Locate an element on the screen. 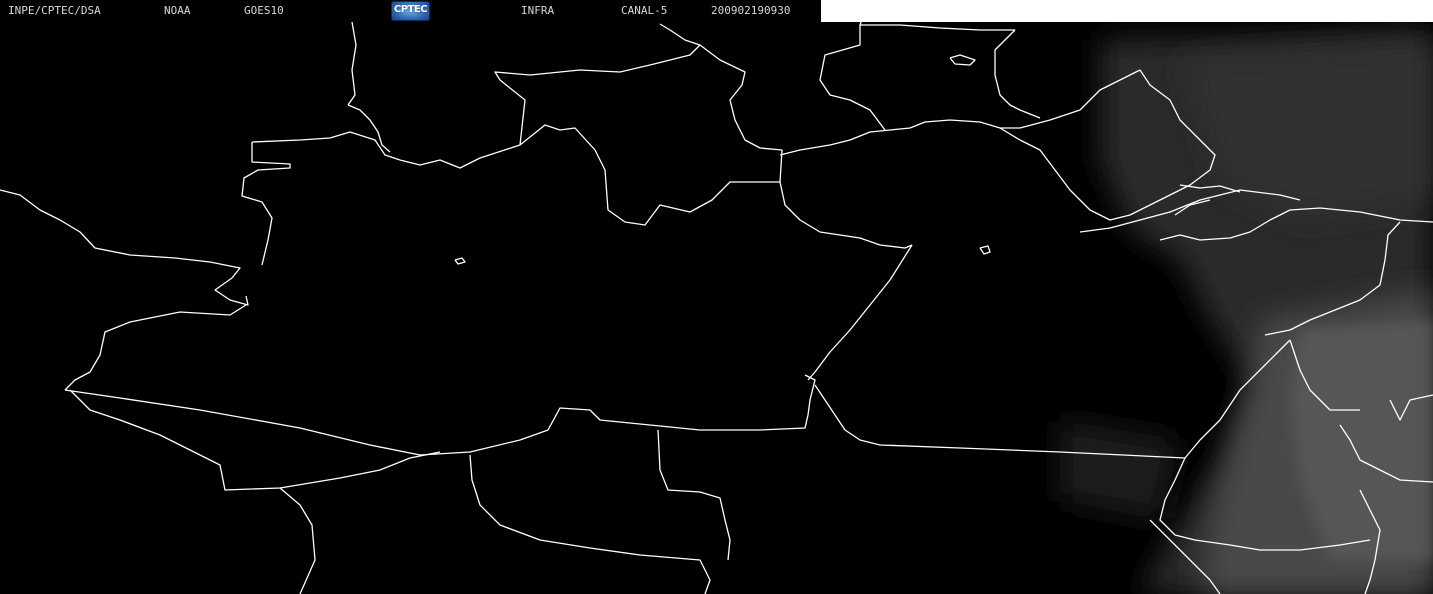  band-label: INFRA is located at coordinates (538, 10).